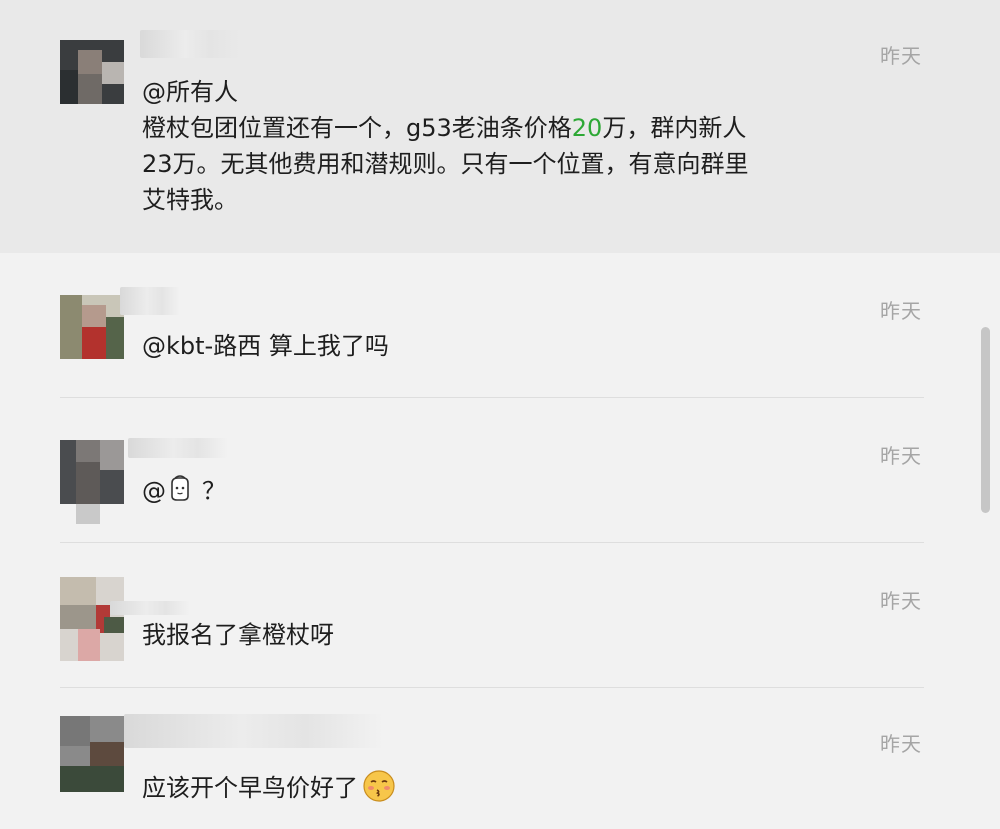 This screenshot has height=829, width=1000. I want to click on price-highlight: 20, so click(587, 128).